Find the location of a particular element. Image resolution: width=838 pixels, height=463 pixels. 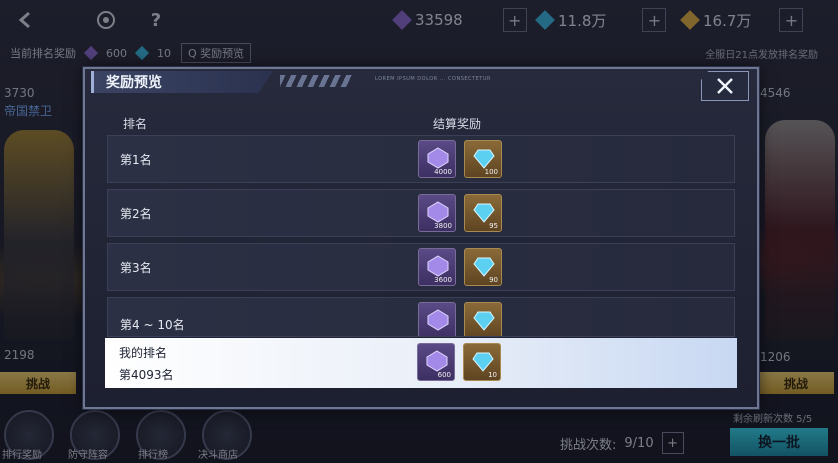

decorative-caption: LOREM IPSUM DOLOR ... CONSECTETUR is located at coordinates (433, 79).